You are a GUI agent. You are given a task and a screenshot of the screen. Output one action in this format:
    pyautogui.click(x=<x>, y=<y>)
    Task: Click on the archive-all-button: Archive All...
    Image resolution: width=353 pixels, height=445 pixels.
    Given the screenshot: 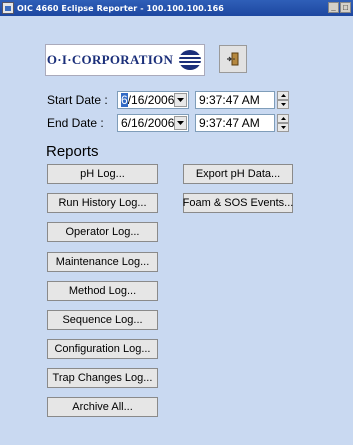 What is the action you would take?
    pyautogui.click(x=102, y=407)
    